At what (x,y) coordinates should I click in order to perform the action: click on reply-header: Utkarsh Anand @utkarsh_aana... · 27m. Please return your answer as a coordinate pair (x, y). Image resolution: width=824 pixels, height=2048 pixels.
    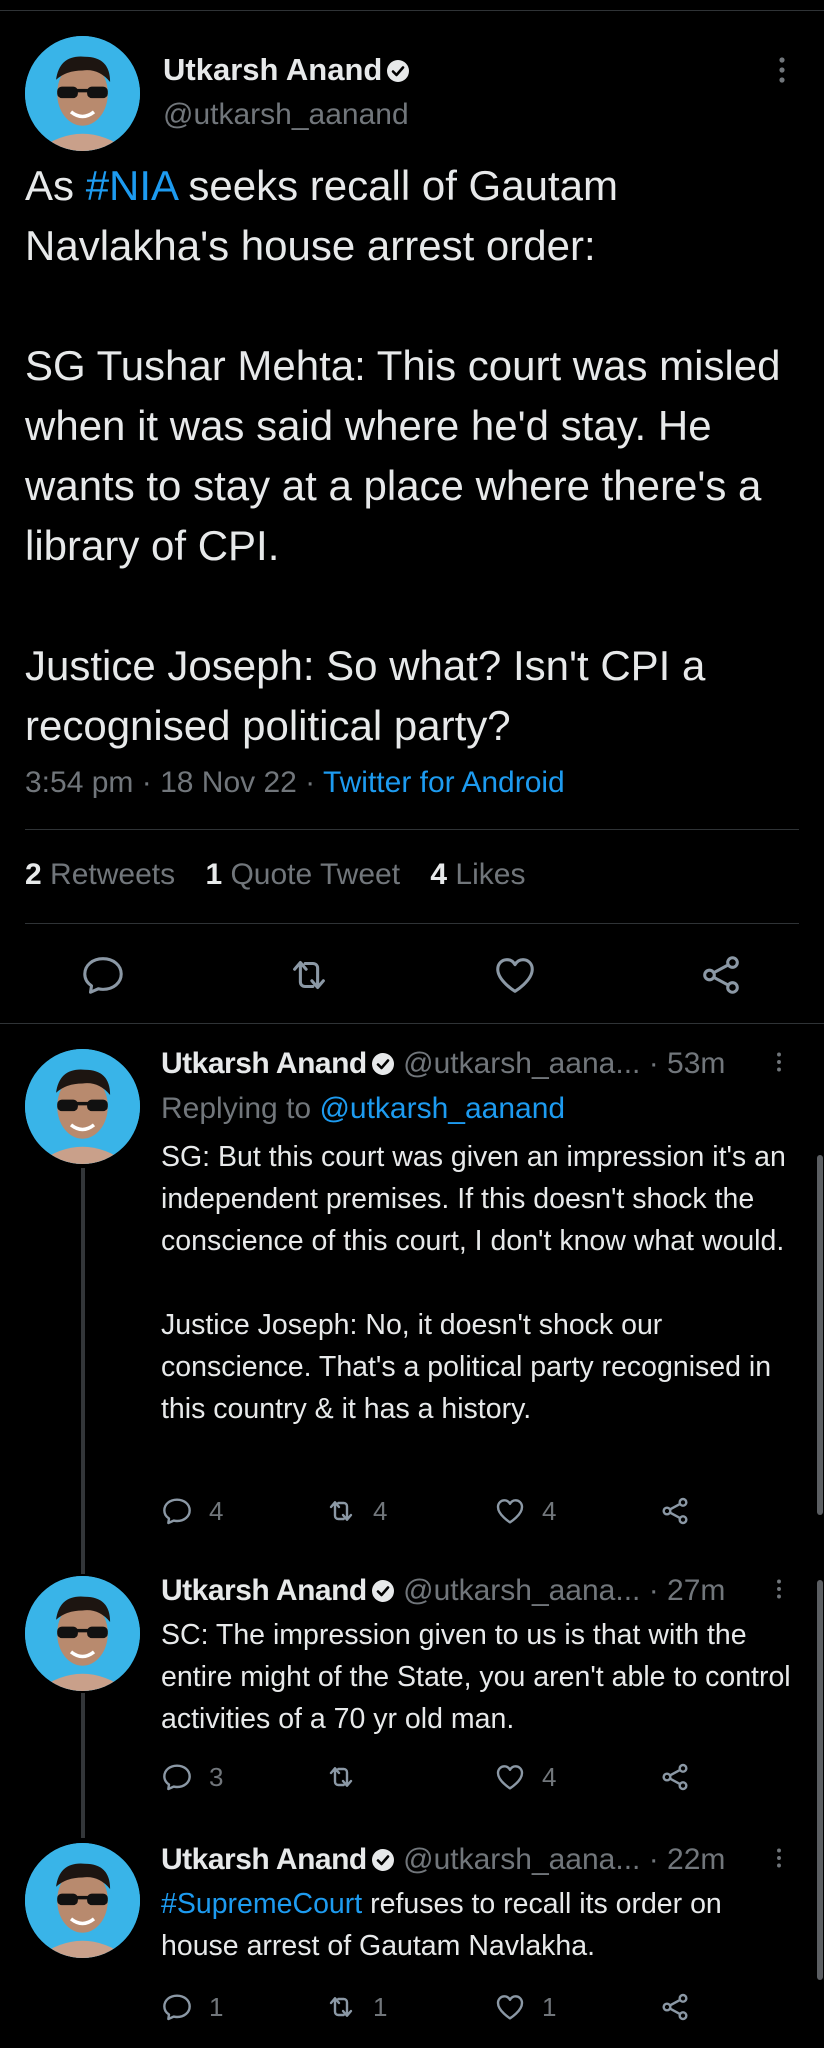
    Looking at the image, I should click on (443, 1591).